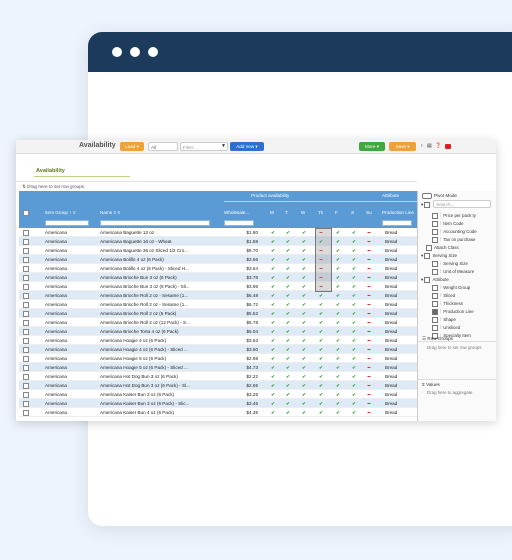  What do you see at coordinates (448, 146) in the screenshot?
I see `youtube-icon` at bounding box center [448, 146].